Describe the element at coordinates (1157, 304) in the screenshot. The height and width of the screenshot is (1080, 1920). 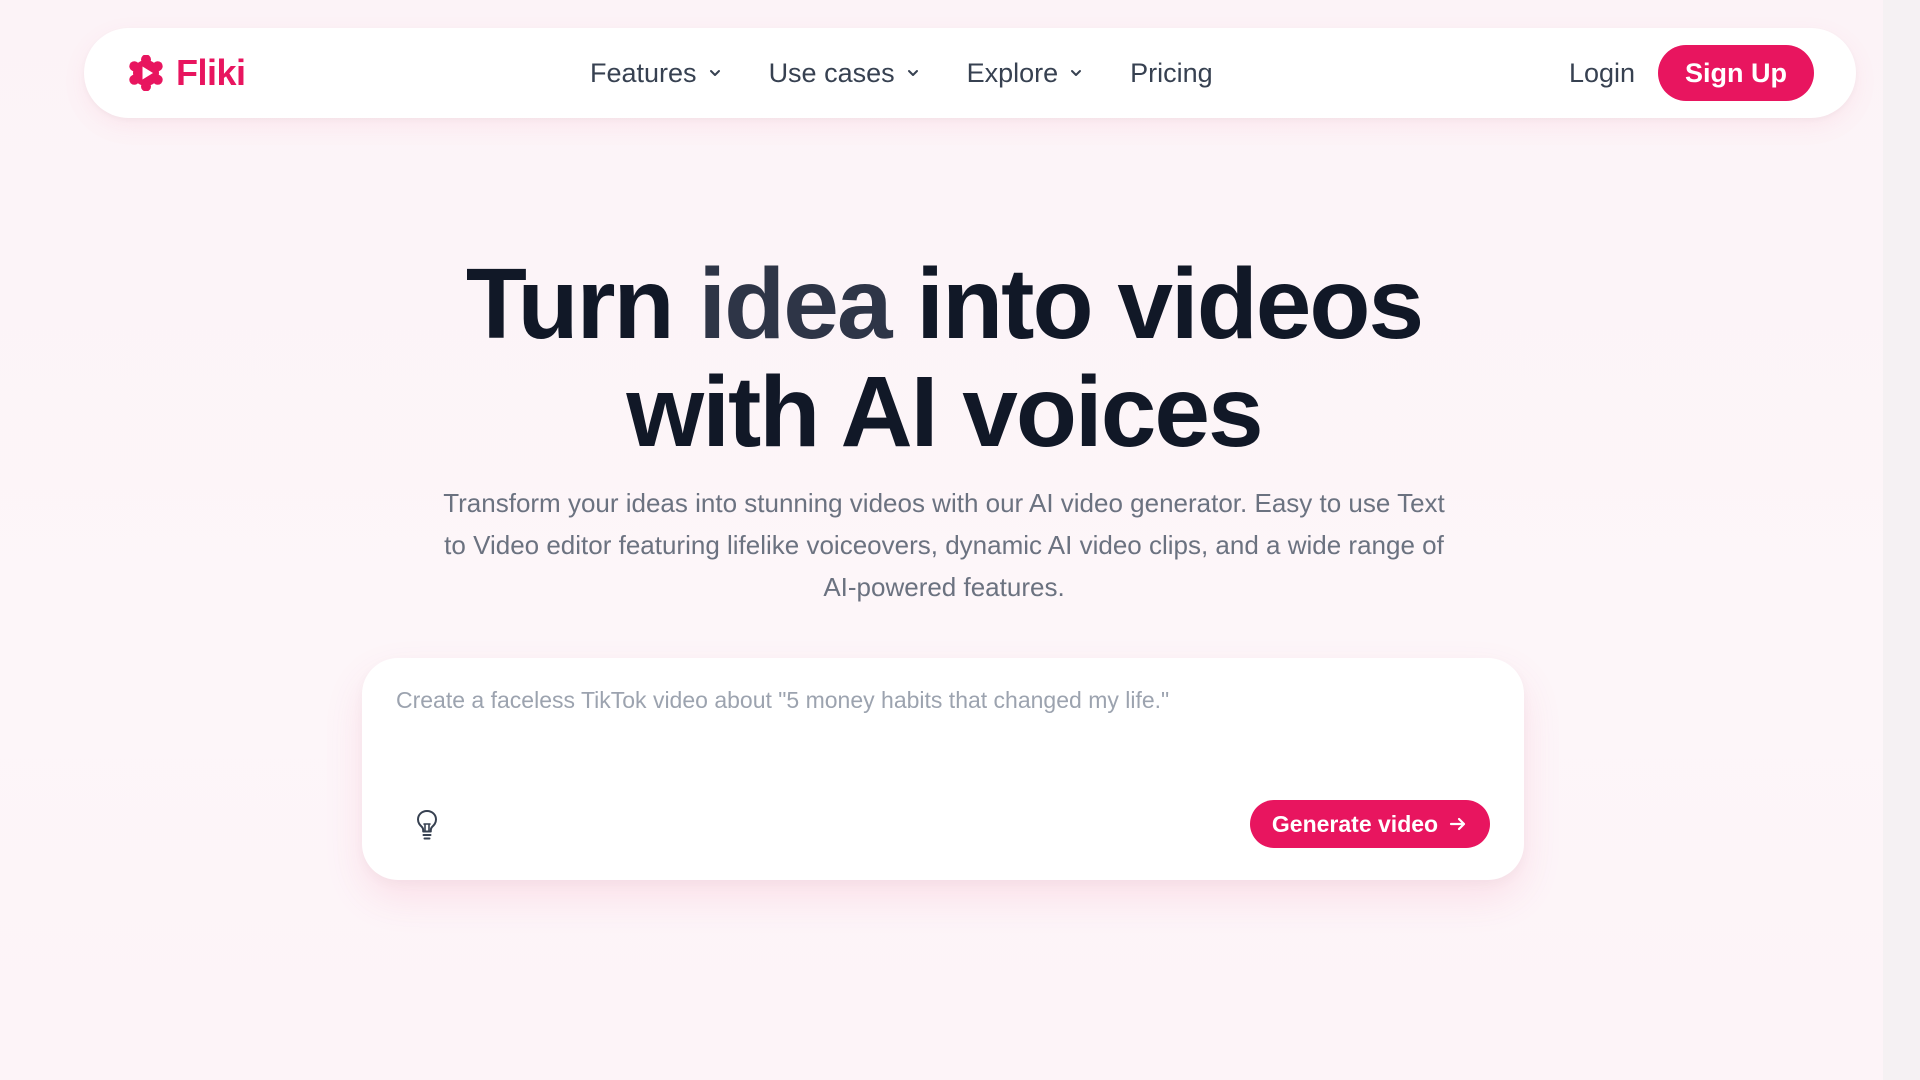
I see `hero-title-part2: into videos` at that location.